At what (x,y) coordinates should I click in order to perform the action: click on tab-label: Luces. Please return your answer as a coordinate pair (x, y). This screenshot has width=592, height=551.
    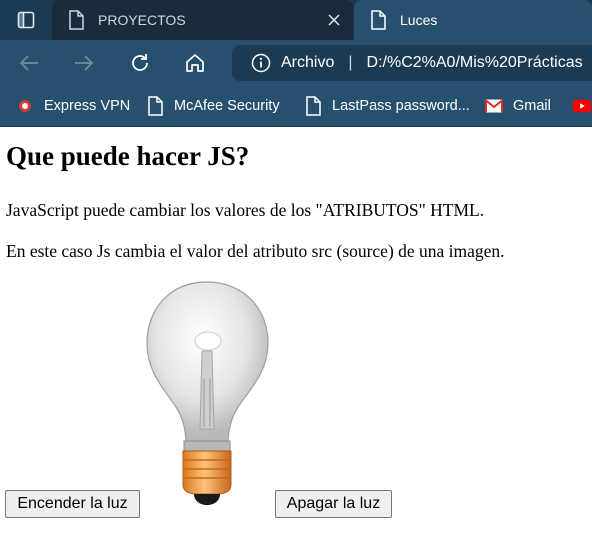
    Looking at the image, I should click on (419, 20).